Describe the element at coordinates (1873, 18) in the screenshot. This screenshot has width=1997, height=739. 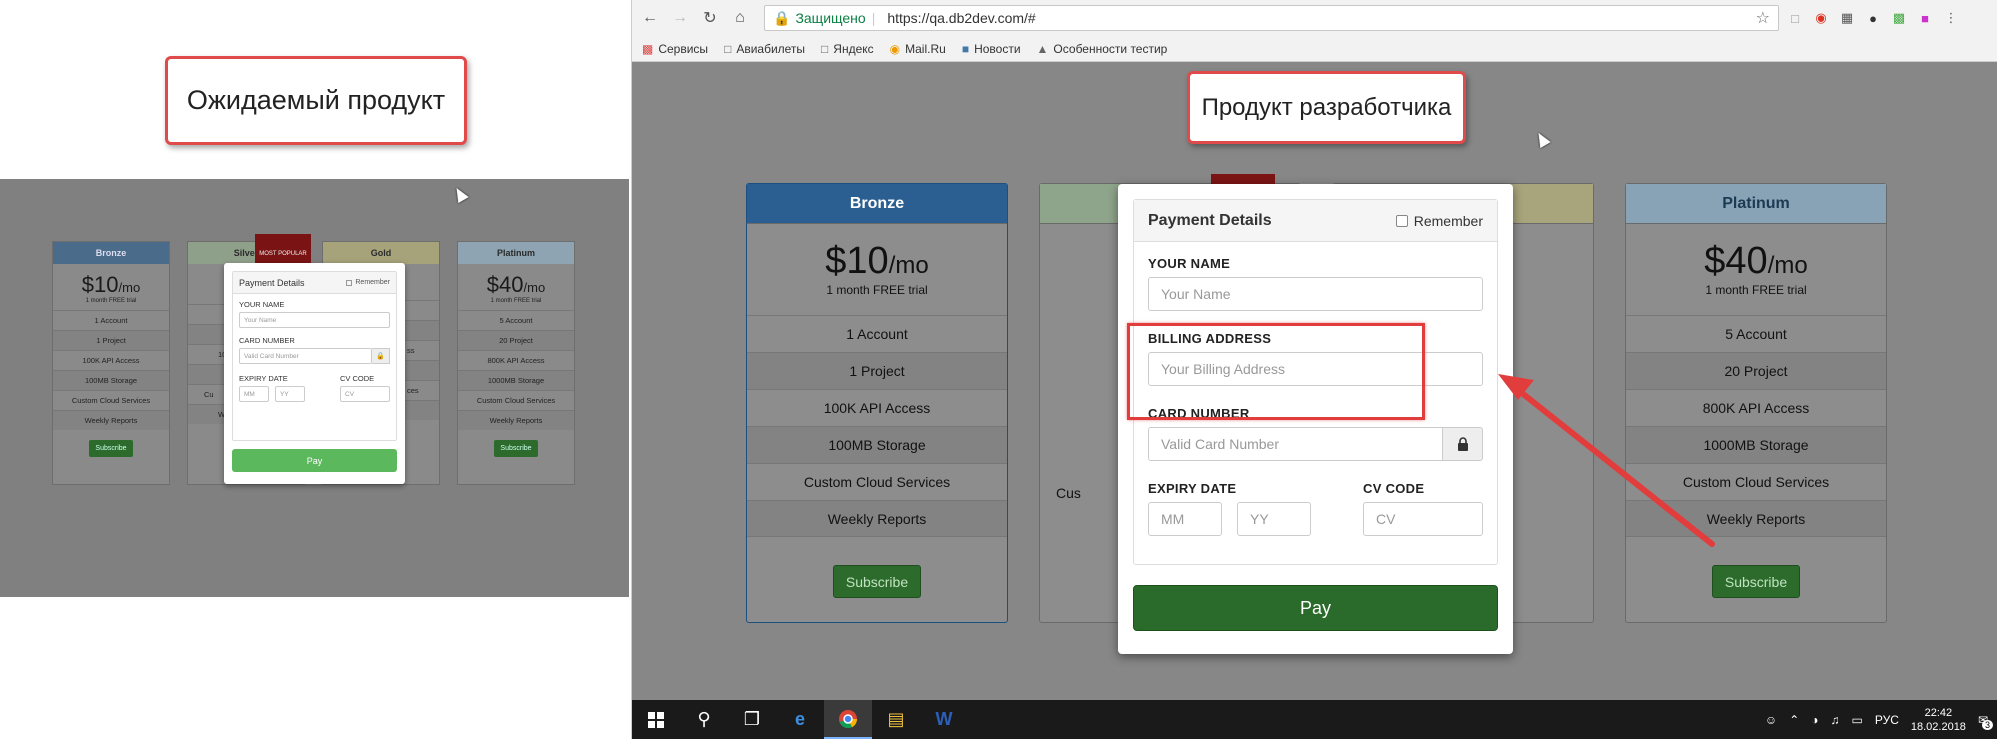
I see `vpn-extension-icon: ●` at that location.